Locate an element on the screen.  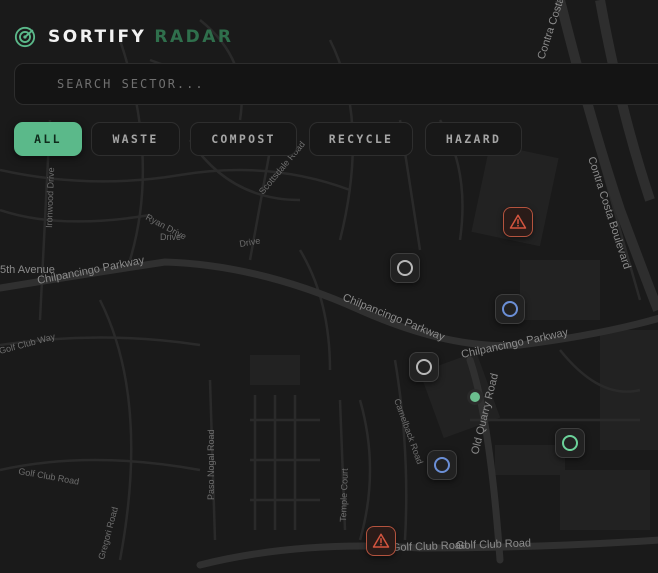
compost-marker is located at coordinates (570, 443).